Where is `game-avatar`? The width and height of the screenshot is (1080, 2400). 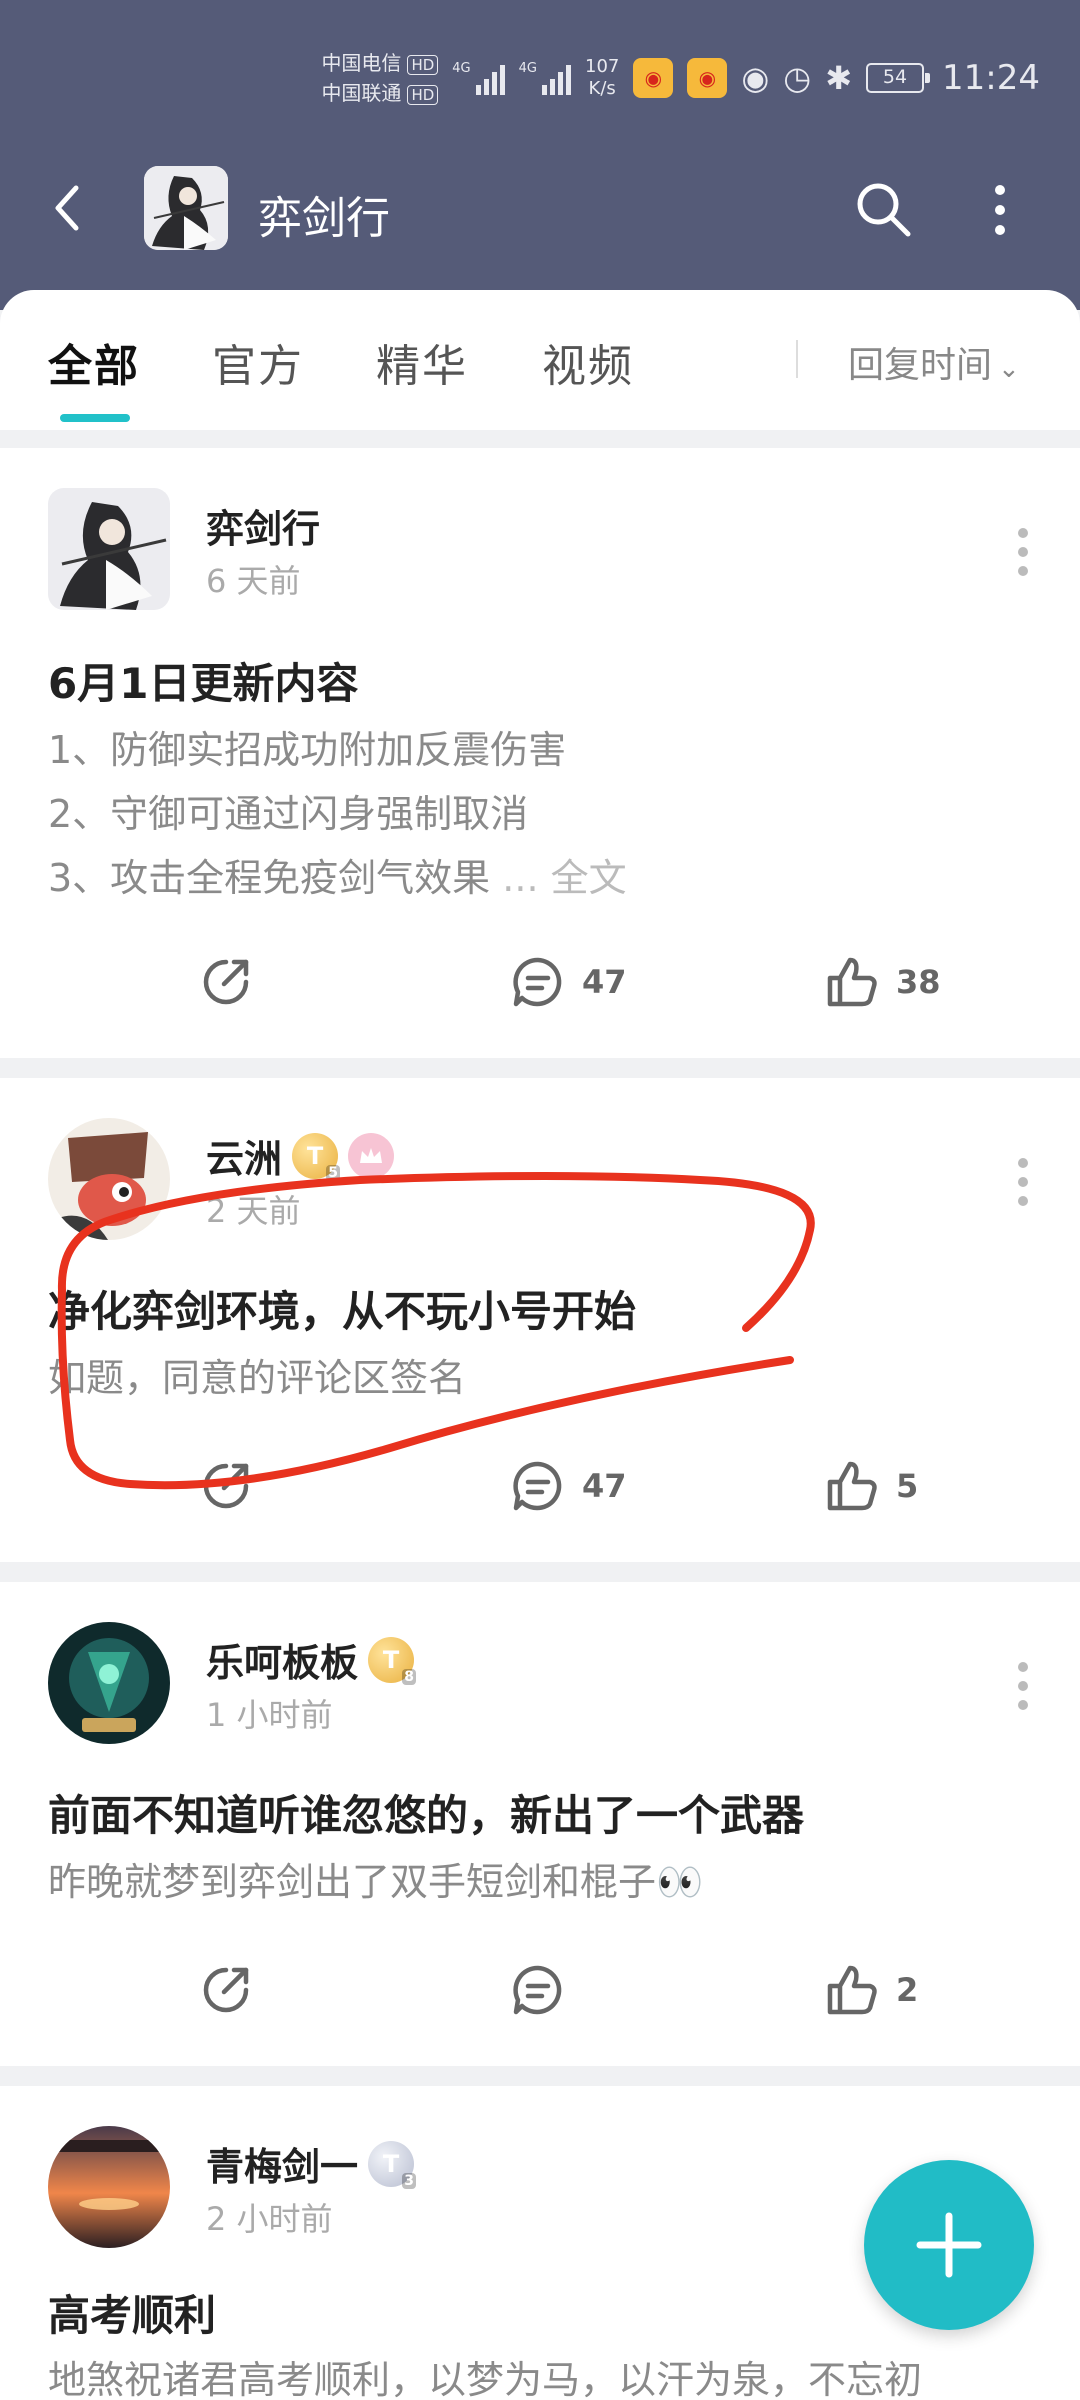 game-avatar is located at coordinates (186, 208).